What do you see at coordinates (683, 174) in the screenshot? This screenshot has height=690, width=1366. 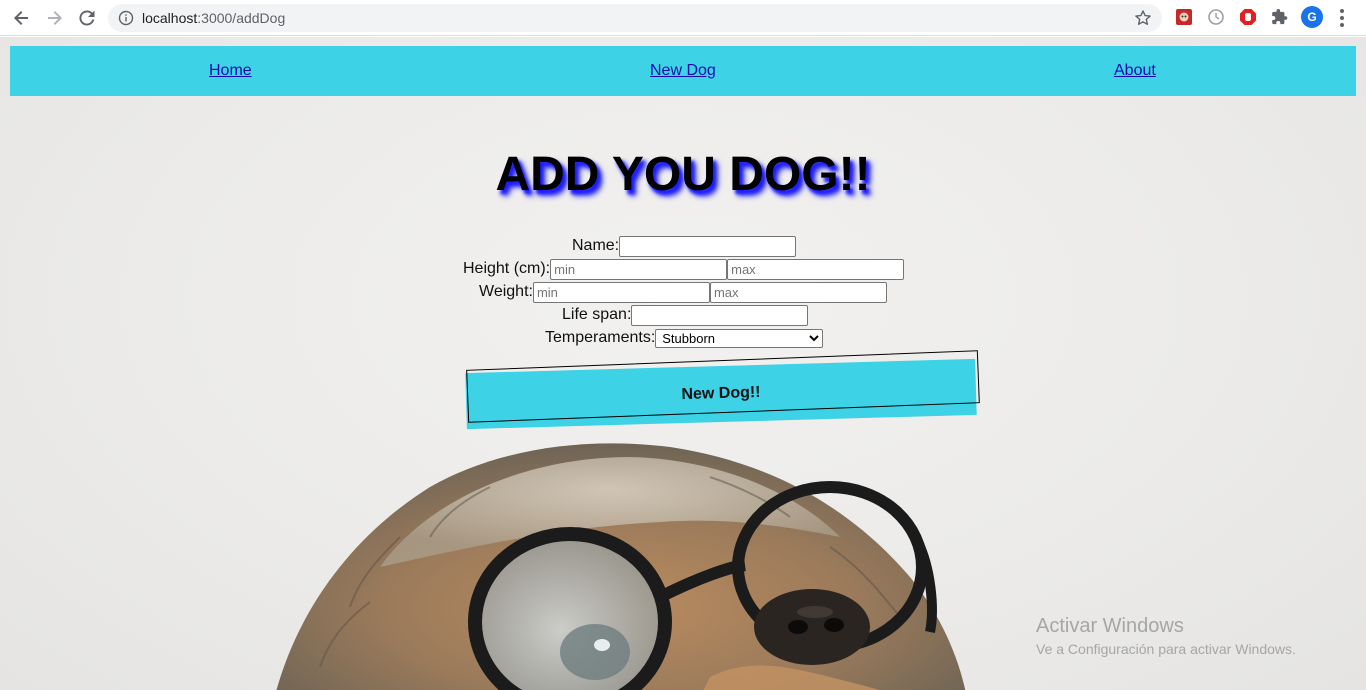 I see `page-title: ADD YOU DOG!!` at bounding box center [683, 174].